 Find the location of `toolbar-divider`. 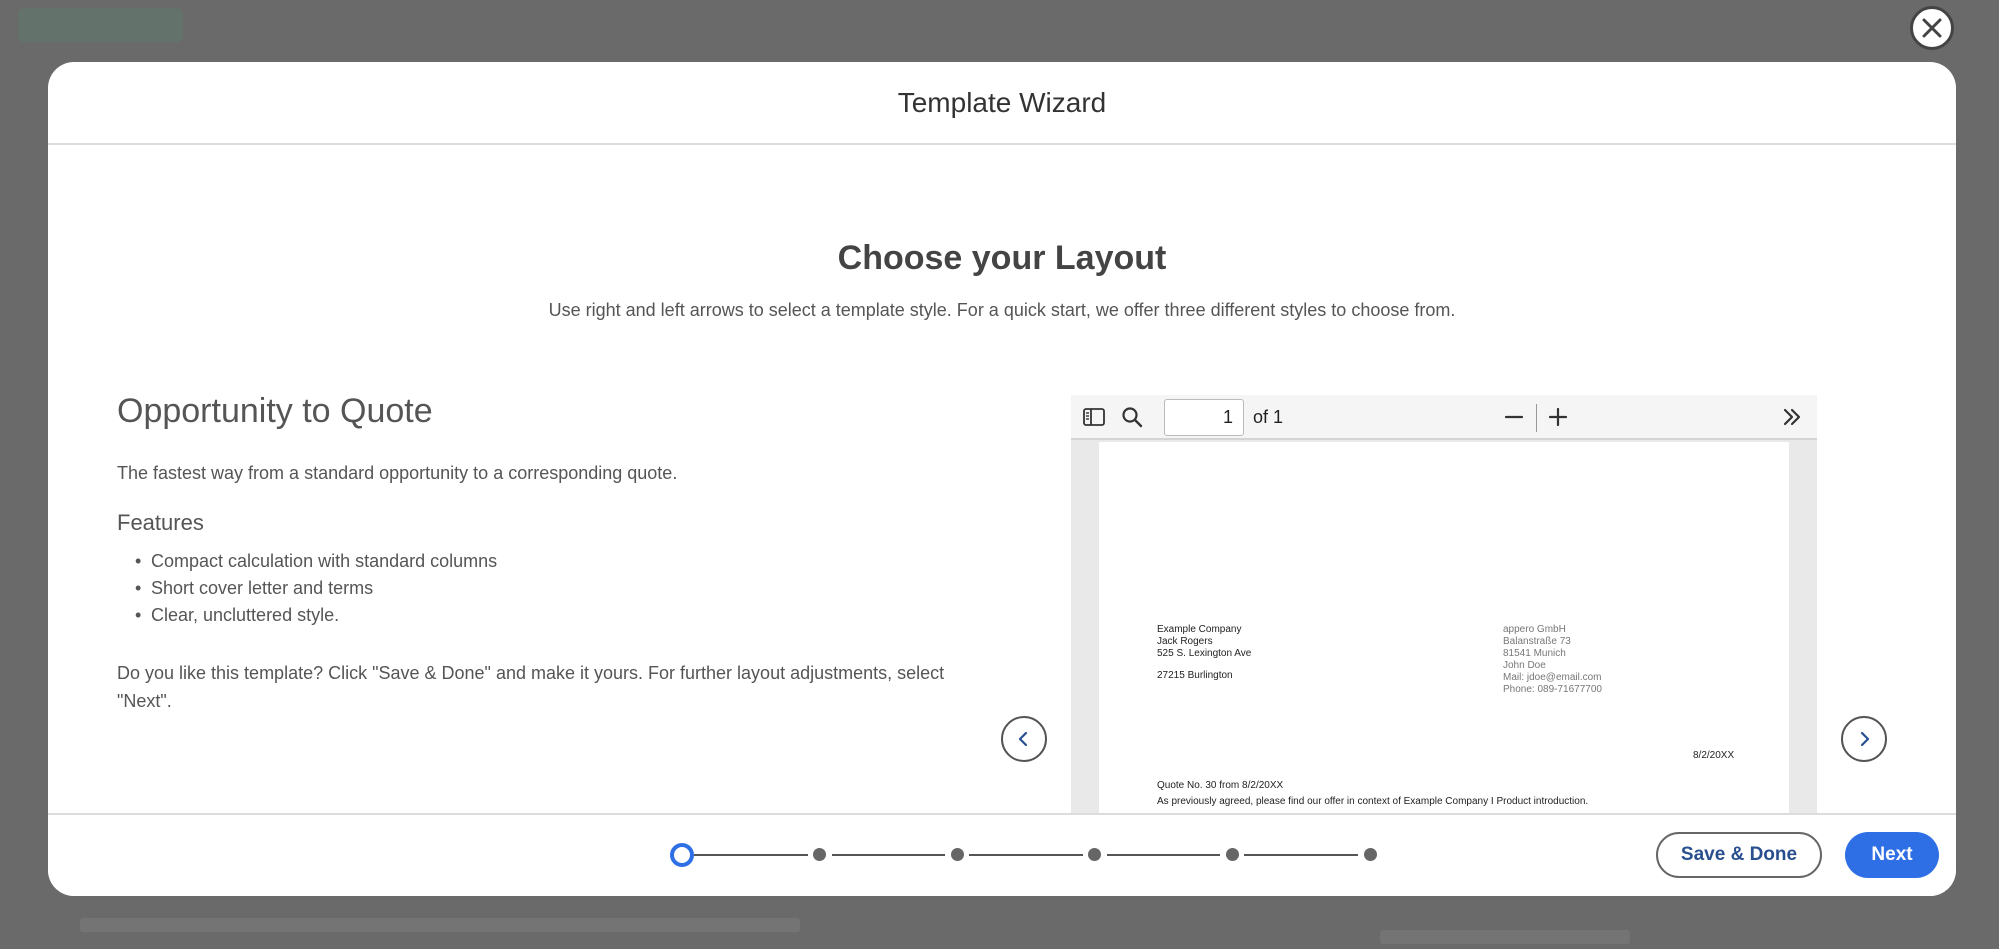

toolbar-divider is located at coordinates (1536, 418).